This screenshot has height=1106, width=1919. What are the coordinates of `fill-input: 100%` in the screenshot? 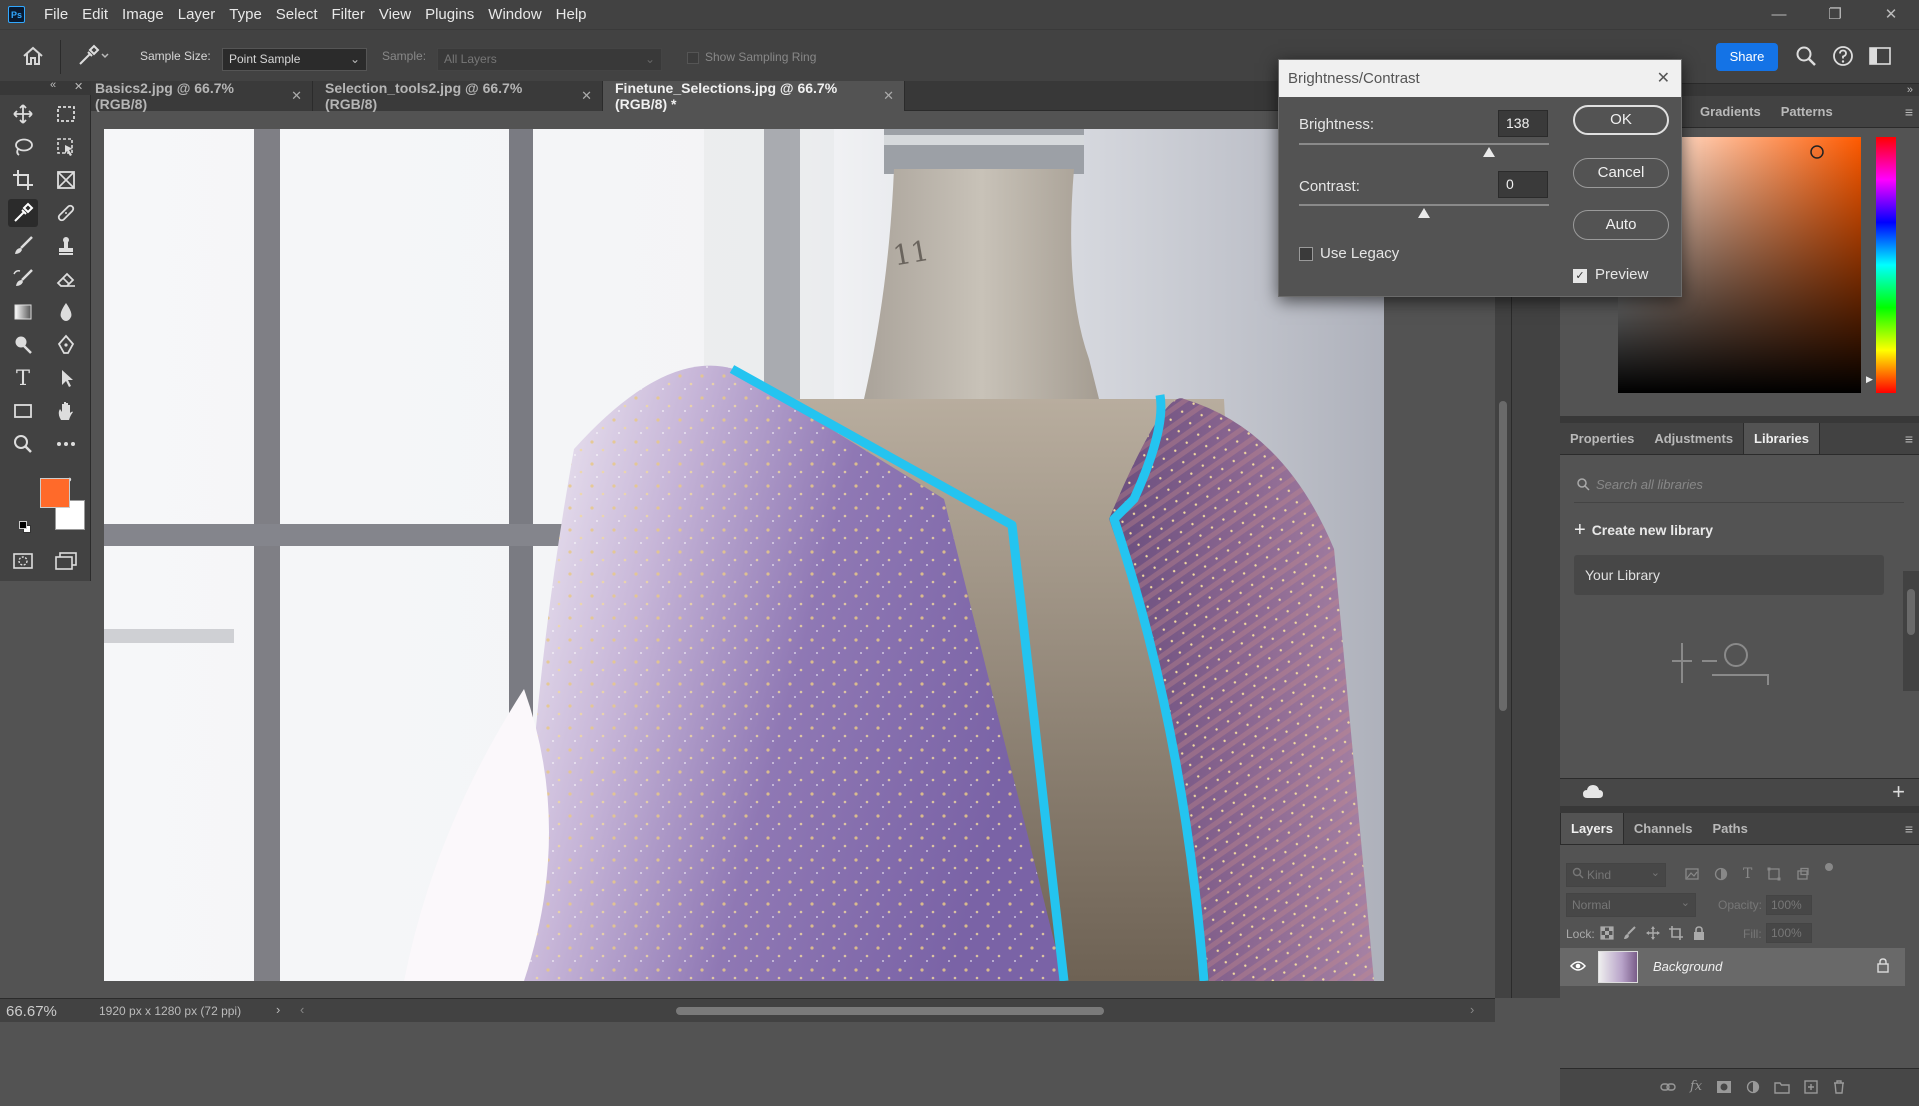 It's located at (1789, 933).